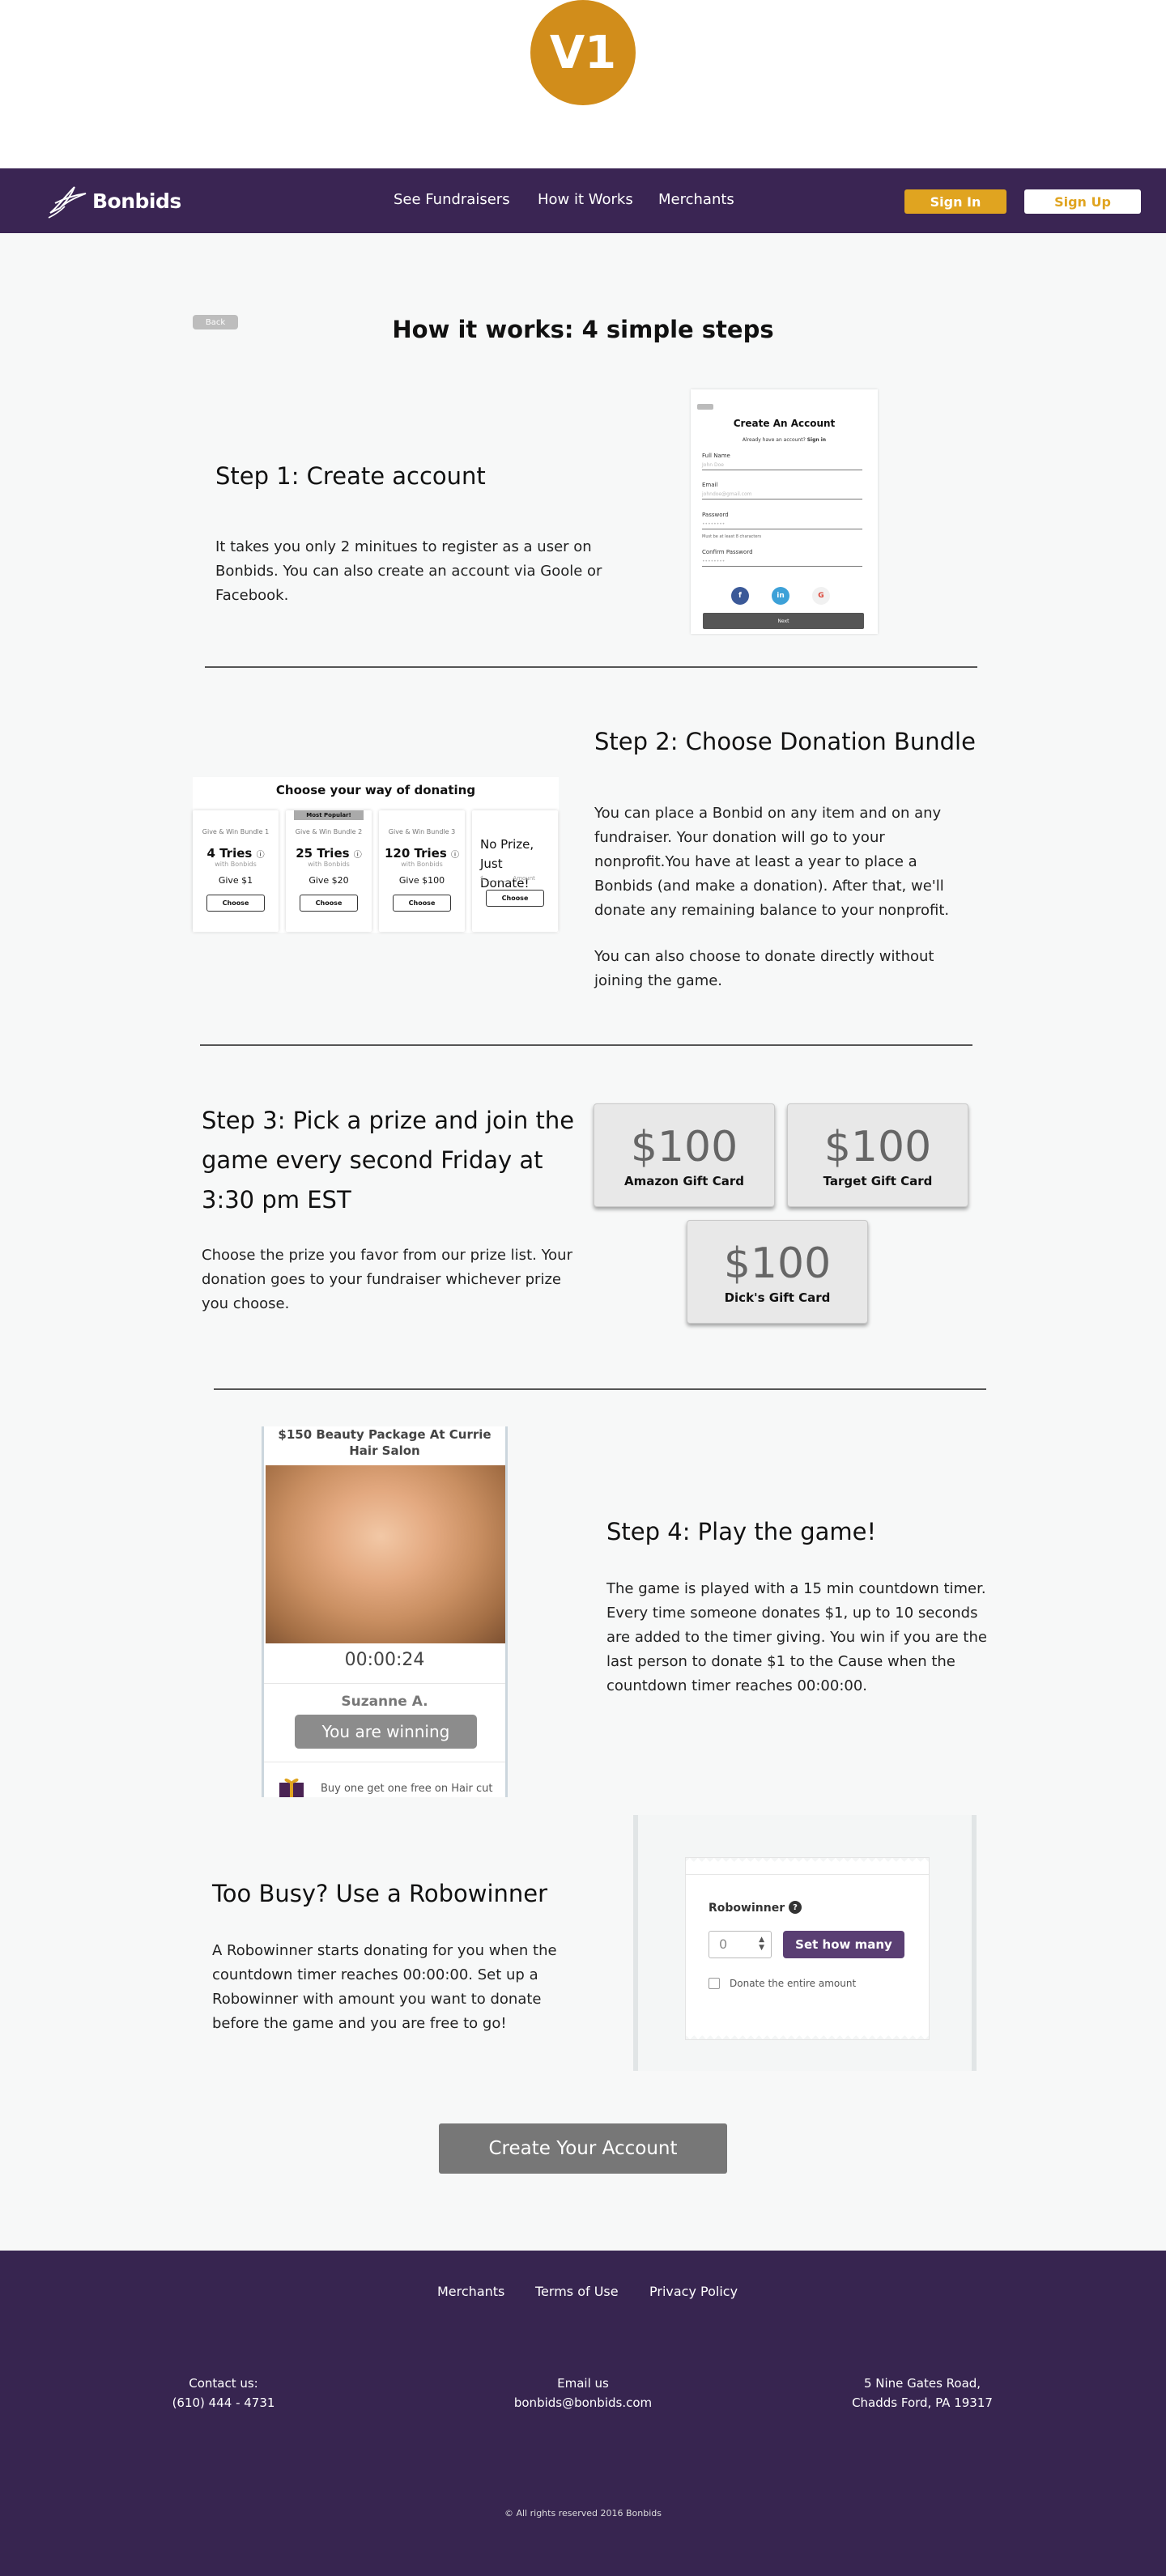  I want to click on nav-link-see-fundraisers: See Fundraisers, so click(452, 200).